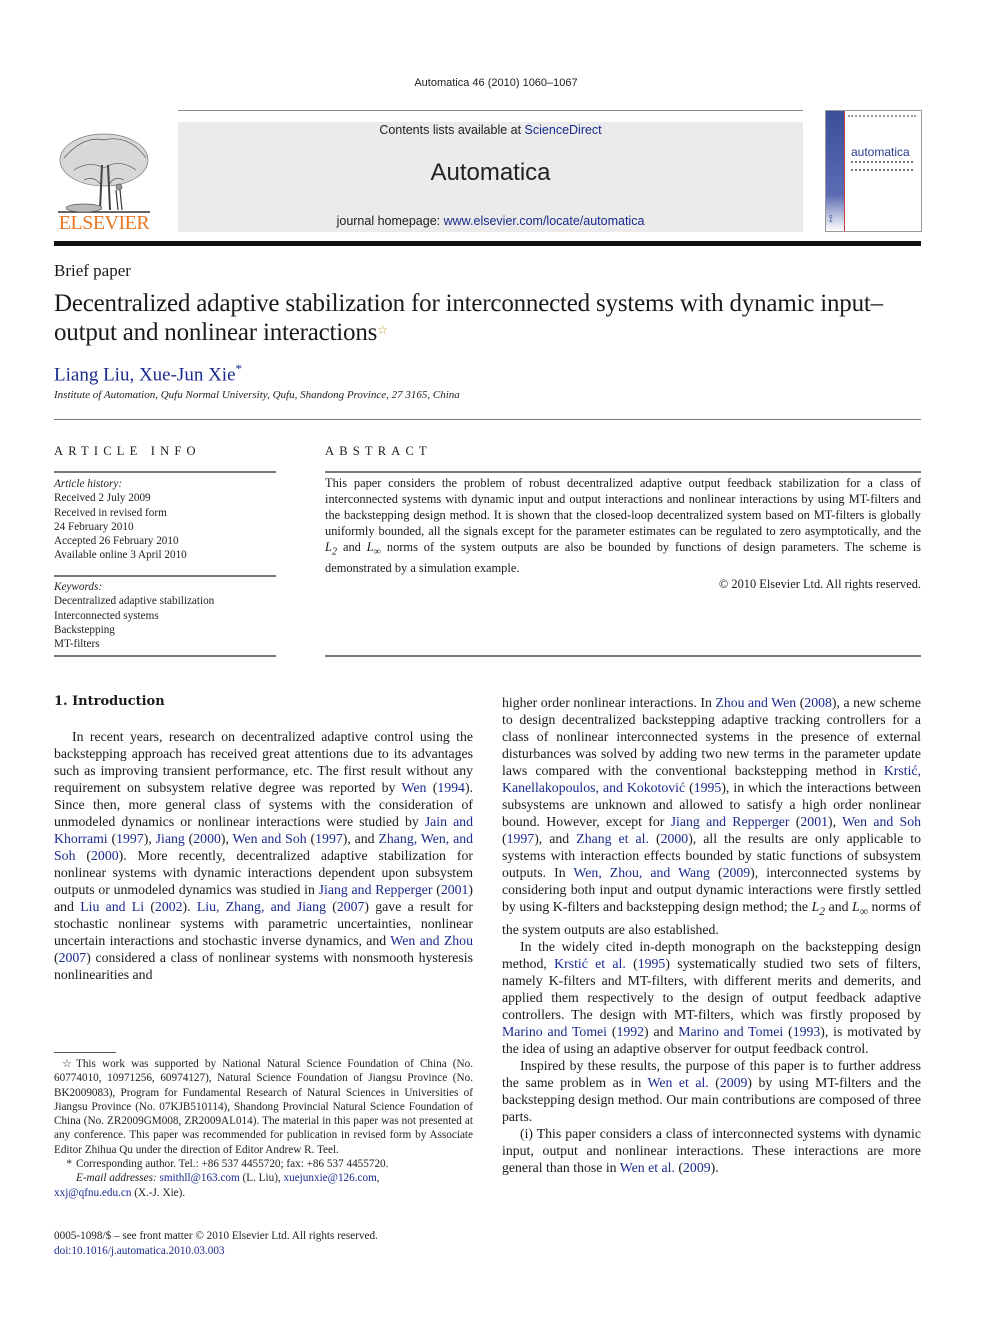  Describe the element at coordinates (623, 472) in the screenshot. I see `abstract-divider` at that location.